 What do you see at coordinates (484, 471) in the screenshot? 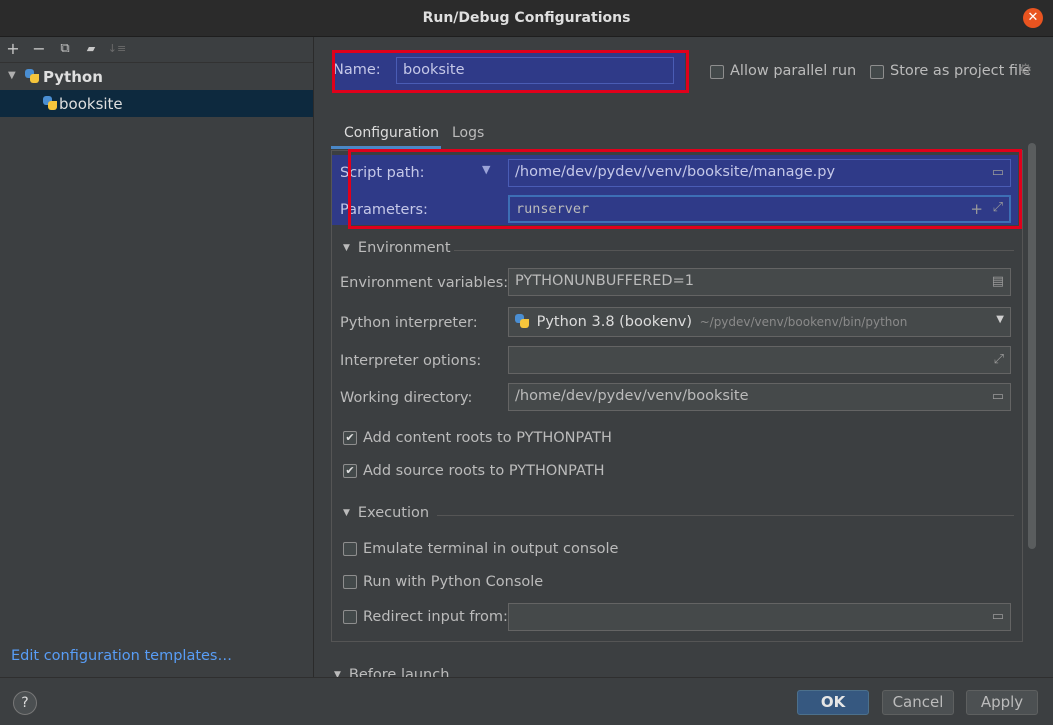
I see `add-source-roots-label: Add source roots to PYTHONPATH` at bounding box center [484, 471].